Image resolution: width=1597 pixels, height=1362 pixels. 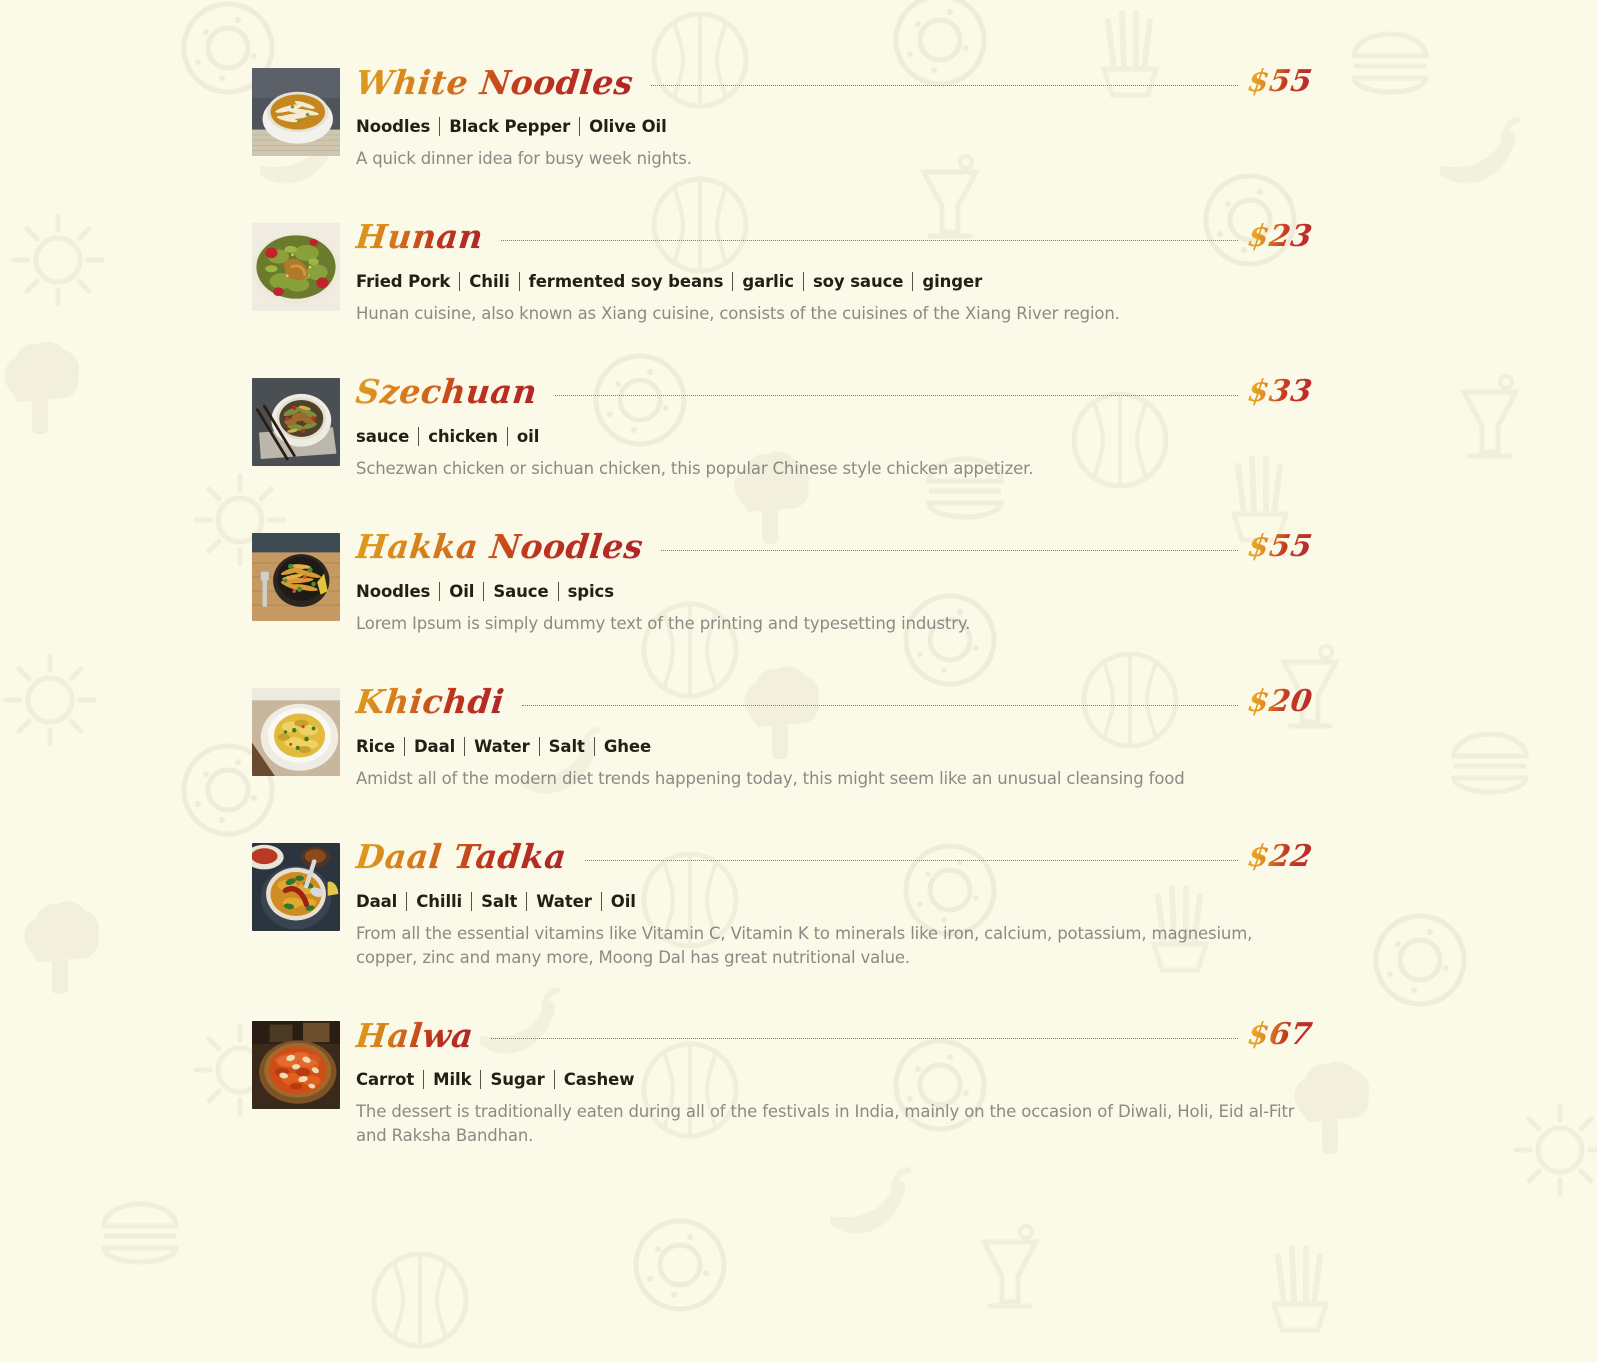 I want to click on ingredient: soy sauce, so click(x=858, y=281).